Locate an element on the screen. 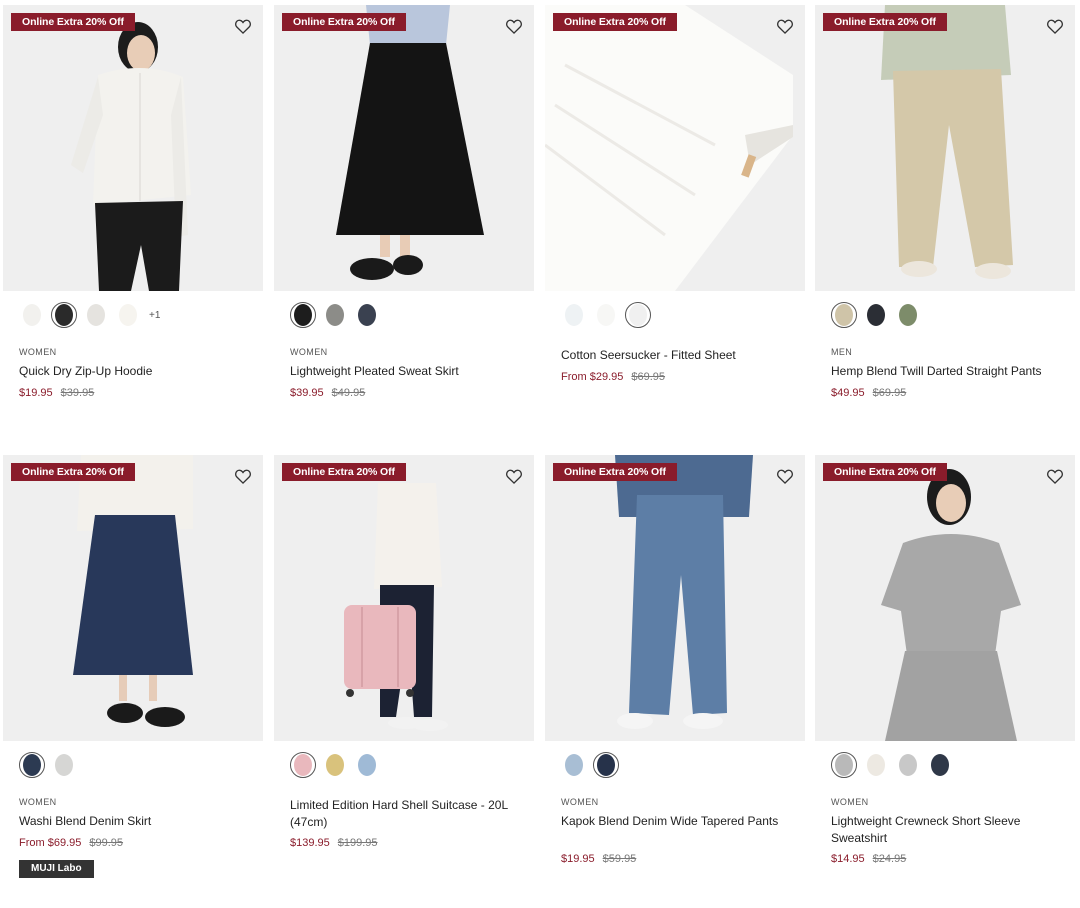 The width and height of the screenshot is (1080, 908). skirt-photo is located at coordinates (404, 148).